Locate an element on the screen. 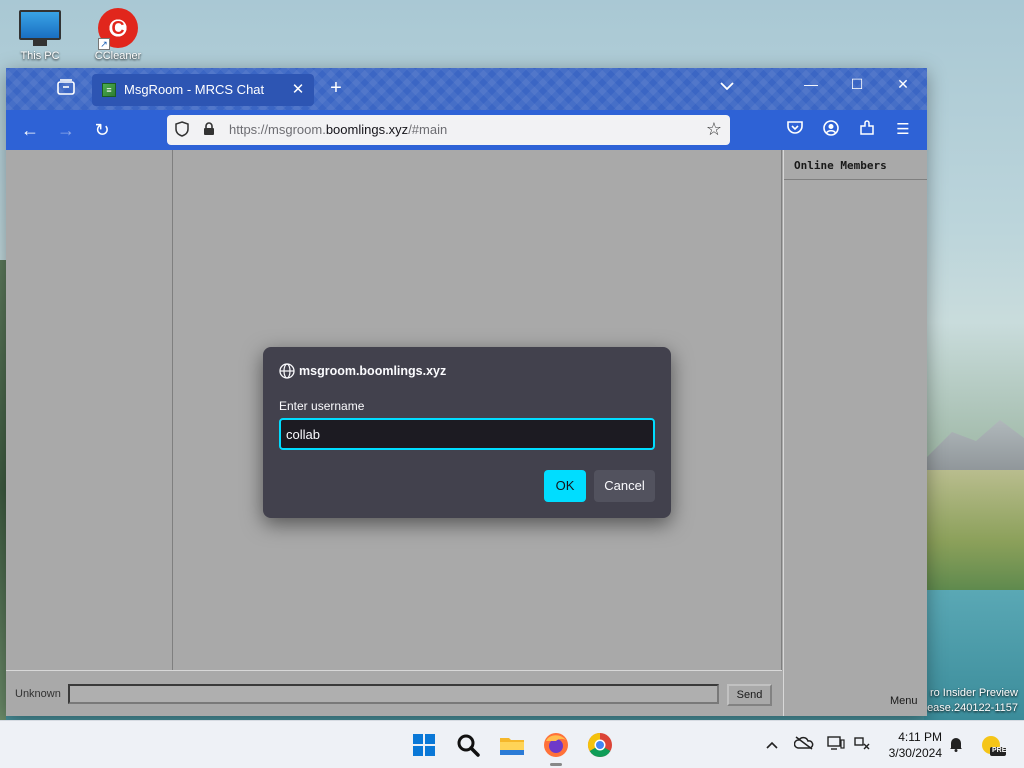 The width and height of the screenshot is (1024, 768). extensions-icon is located at coordinates (867, 130).